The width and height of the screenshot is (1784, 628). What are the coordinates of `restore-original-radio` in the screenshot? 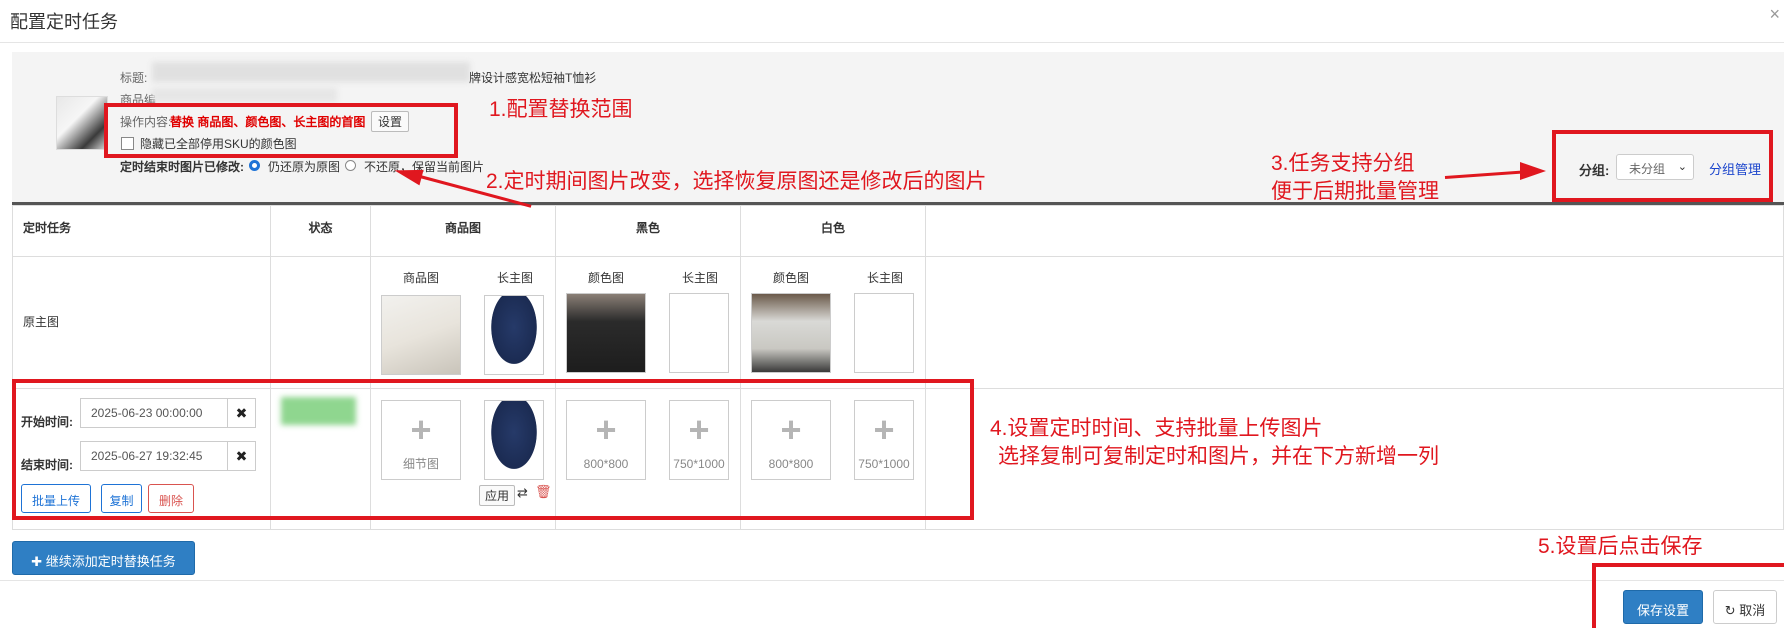 It's located at (254, 165).